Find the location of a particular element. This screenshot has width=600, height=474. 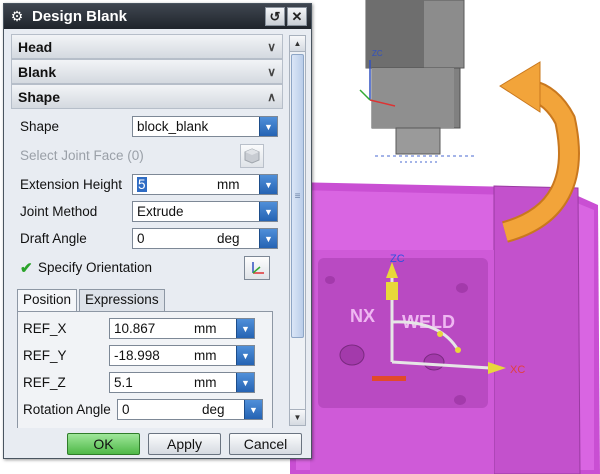

ref-z-field: 5.1 mm ▼ is located at coordinates (182, 382).